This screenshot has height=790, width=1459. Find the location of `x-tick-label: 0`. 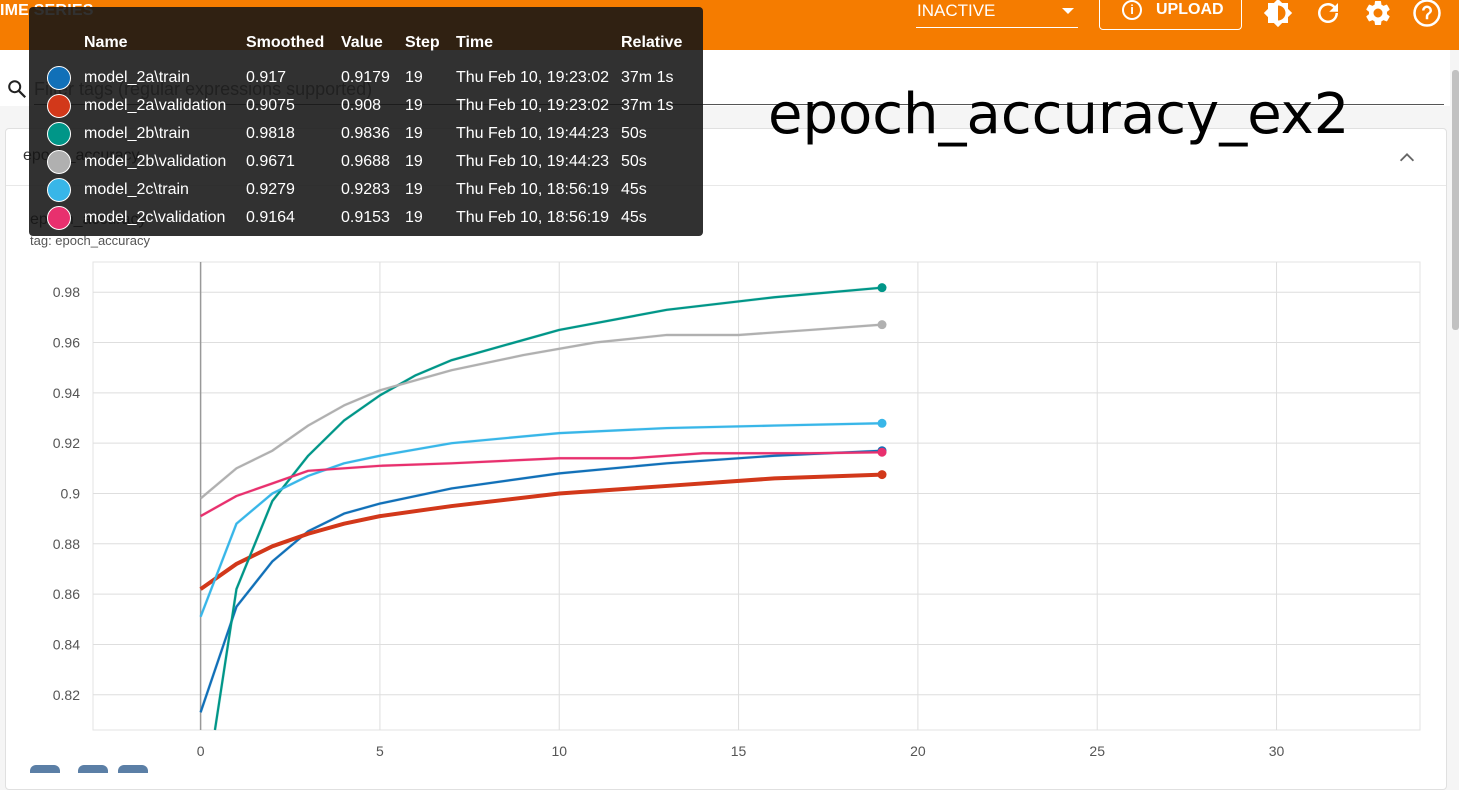

x-tick-label: 0 is located at coordinates (201, 751).